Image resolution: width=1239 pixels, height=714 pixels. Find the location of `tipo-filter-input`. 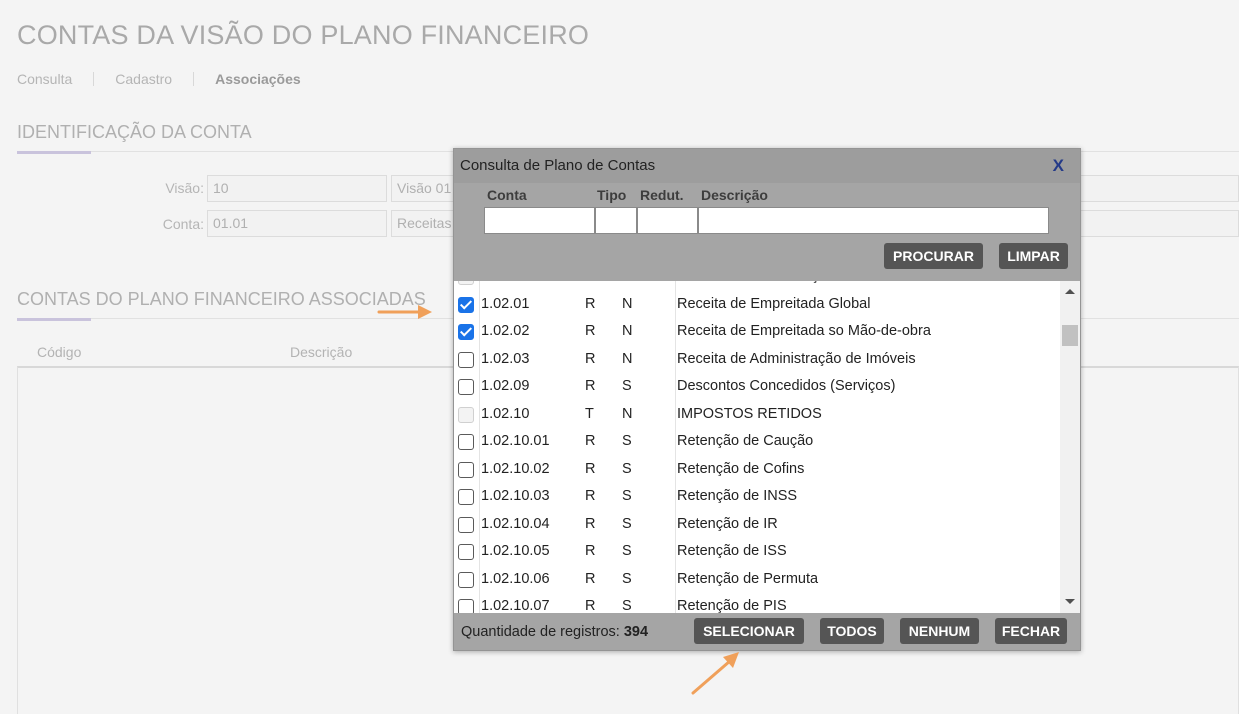

tipo-filter-input is located at coordinates (616, 220).